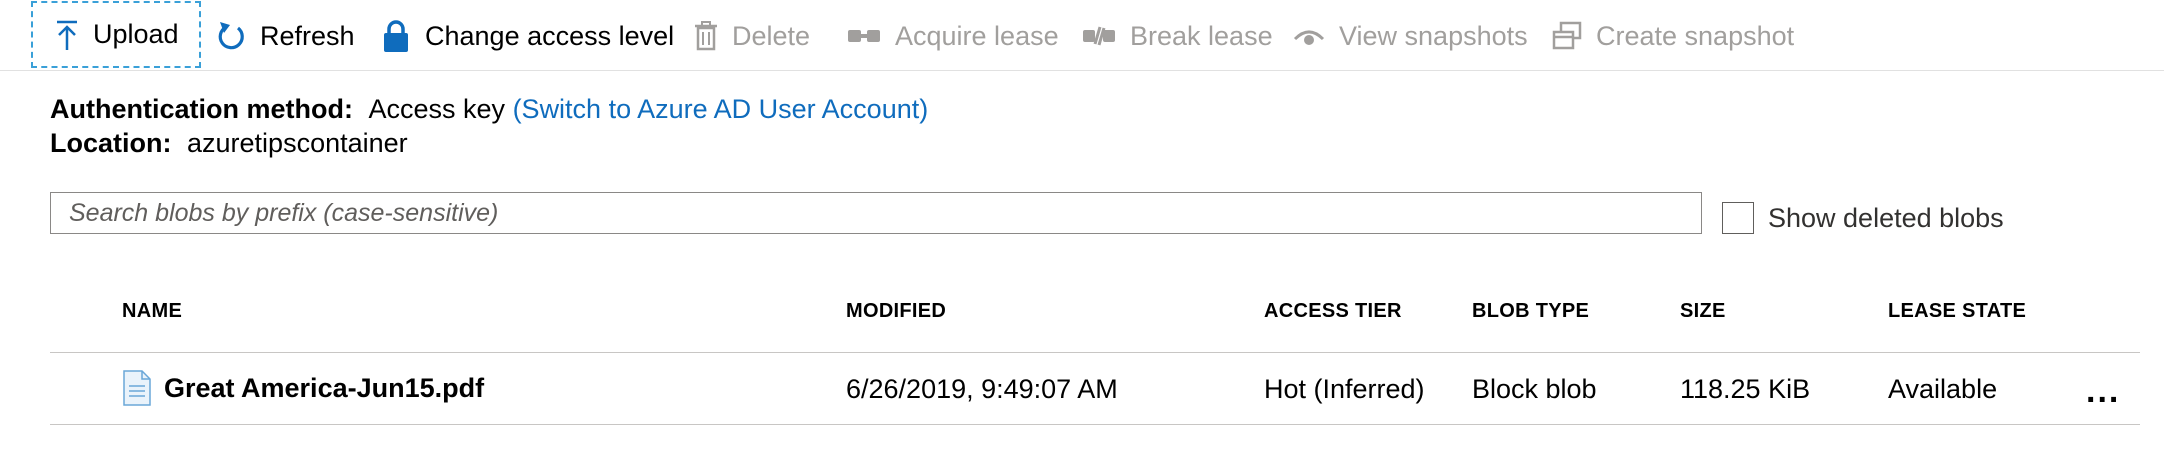 This screenshot has height=450, width=2164. What do you see at coordinates (771, 35) in the screenshot?
I see `delete-label: Delete` at bounding box center [771, 35].